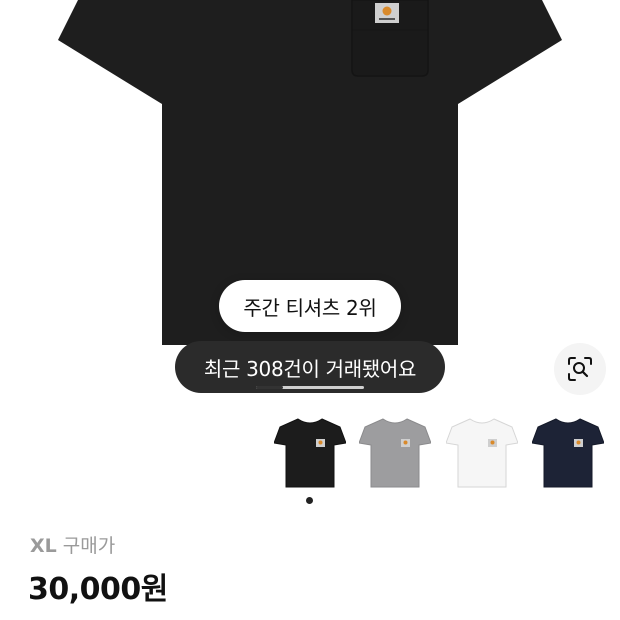 The width and height of the screenshot is (620, 620). Describe the element at coordinates (568, 453) in the screenshot. I see `color-option-navy` at that location.